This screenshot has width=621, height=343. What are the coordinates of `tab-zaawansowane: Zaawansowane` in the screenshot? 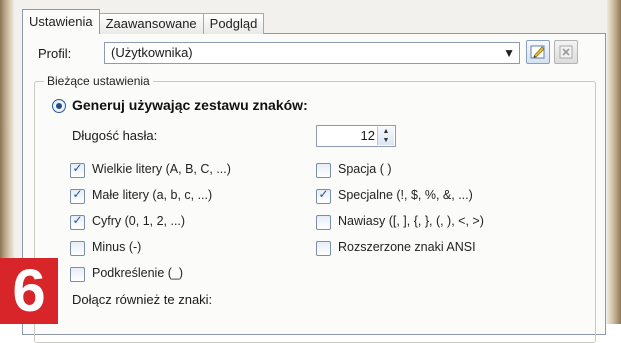 It's located at (151, 23).